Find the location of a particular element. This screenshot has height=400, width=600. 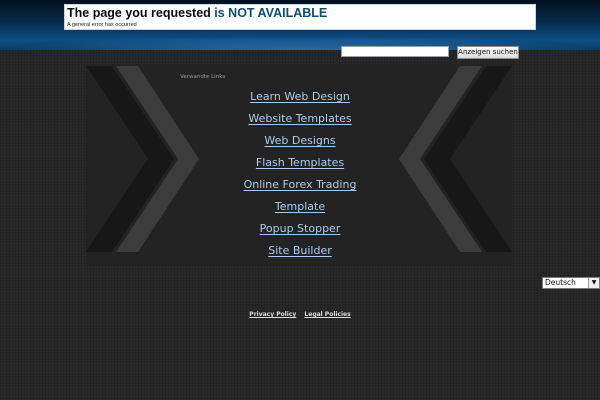

link-website-templates: Website Templates is located at coordinates (299, 118).